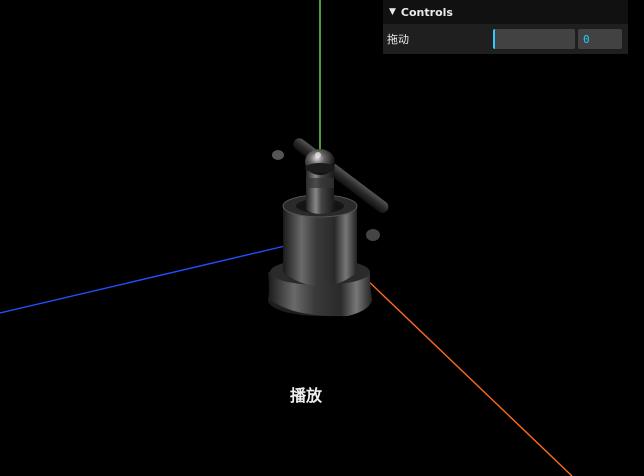 The height and width of the screenshot is (476, 644). What do you see at coordinates (306, 394) in the screenshot?
I see `play-button: 播放` at bounding box center [306, 394].